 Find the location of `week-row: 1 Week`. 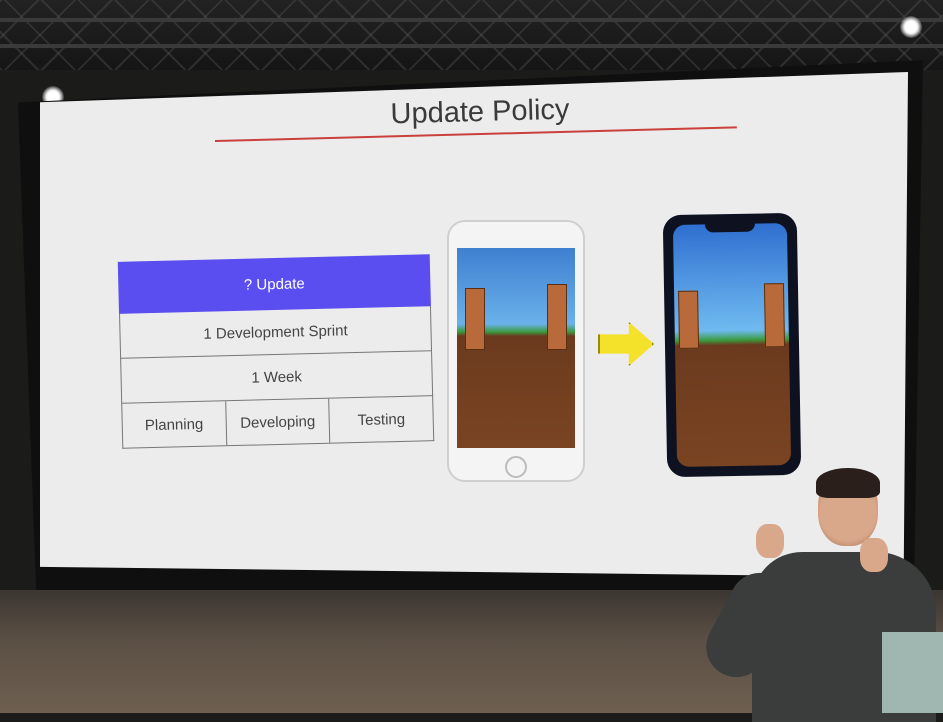

week-row: 1 Week is located at coordinates (277, 377).